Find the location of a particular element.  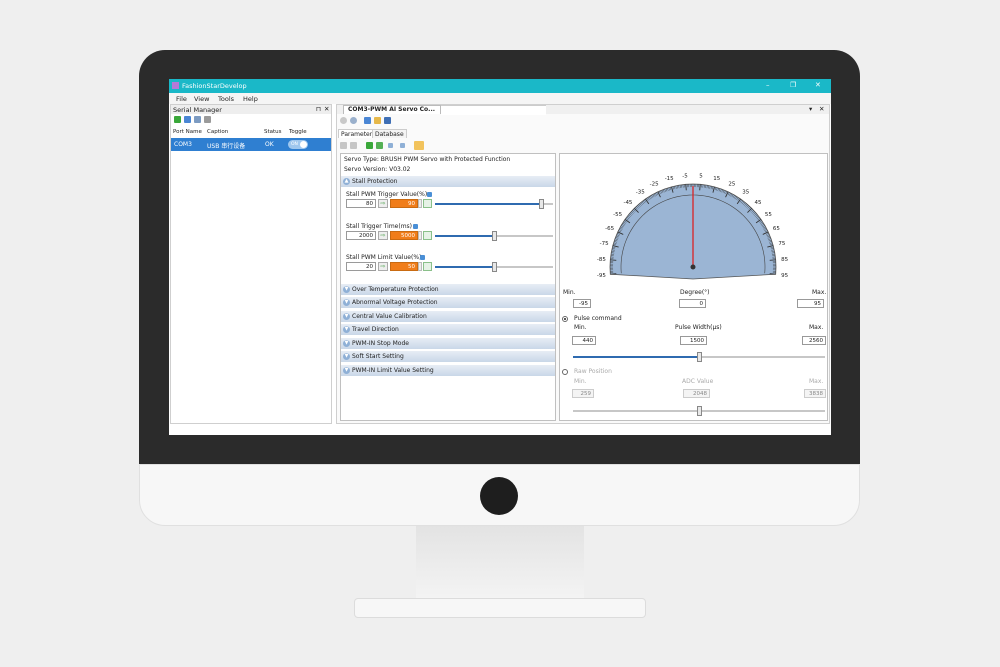

close-button: ✕ is located at coordinates (818, 85).